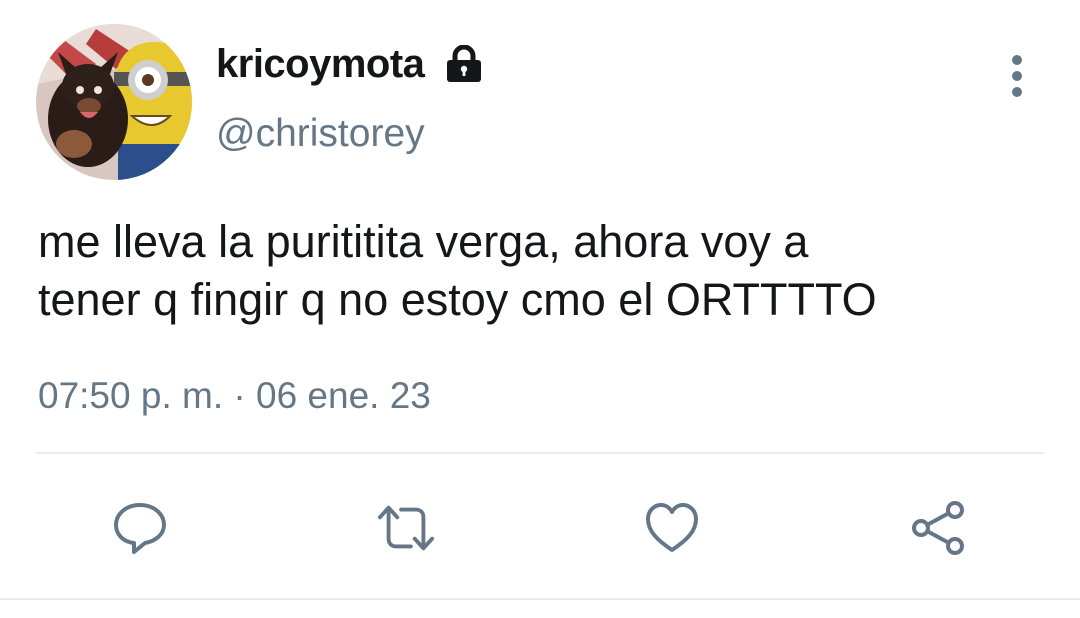 The width and height of the screenshot is (1080, 618). I want to click on like-button, so click(672, 528).